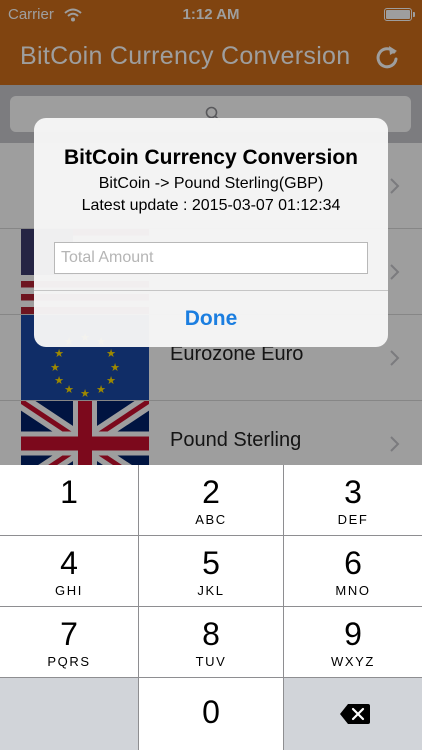 The image size is (422, 750). Describe the element at coordinates (211, 714) in the screenshot. I see `key-0: 0` at that location.